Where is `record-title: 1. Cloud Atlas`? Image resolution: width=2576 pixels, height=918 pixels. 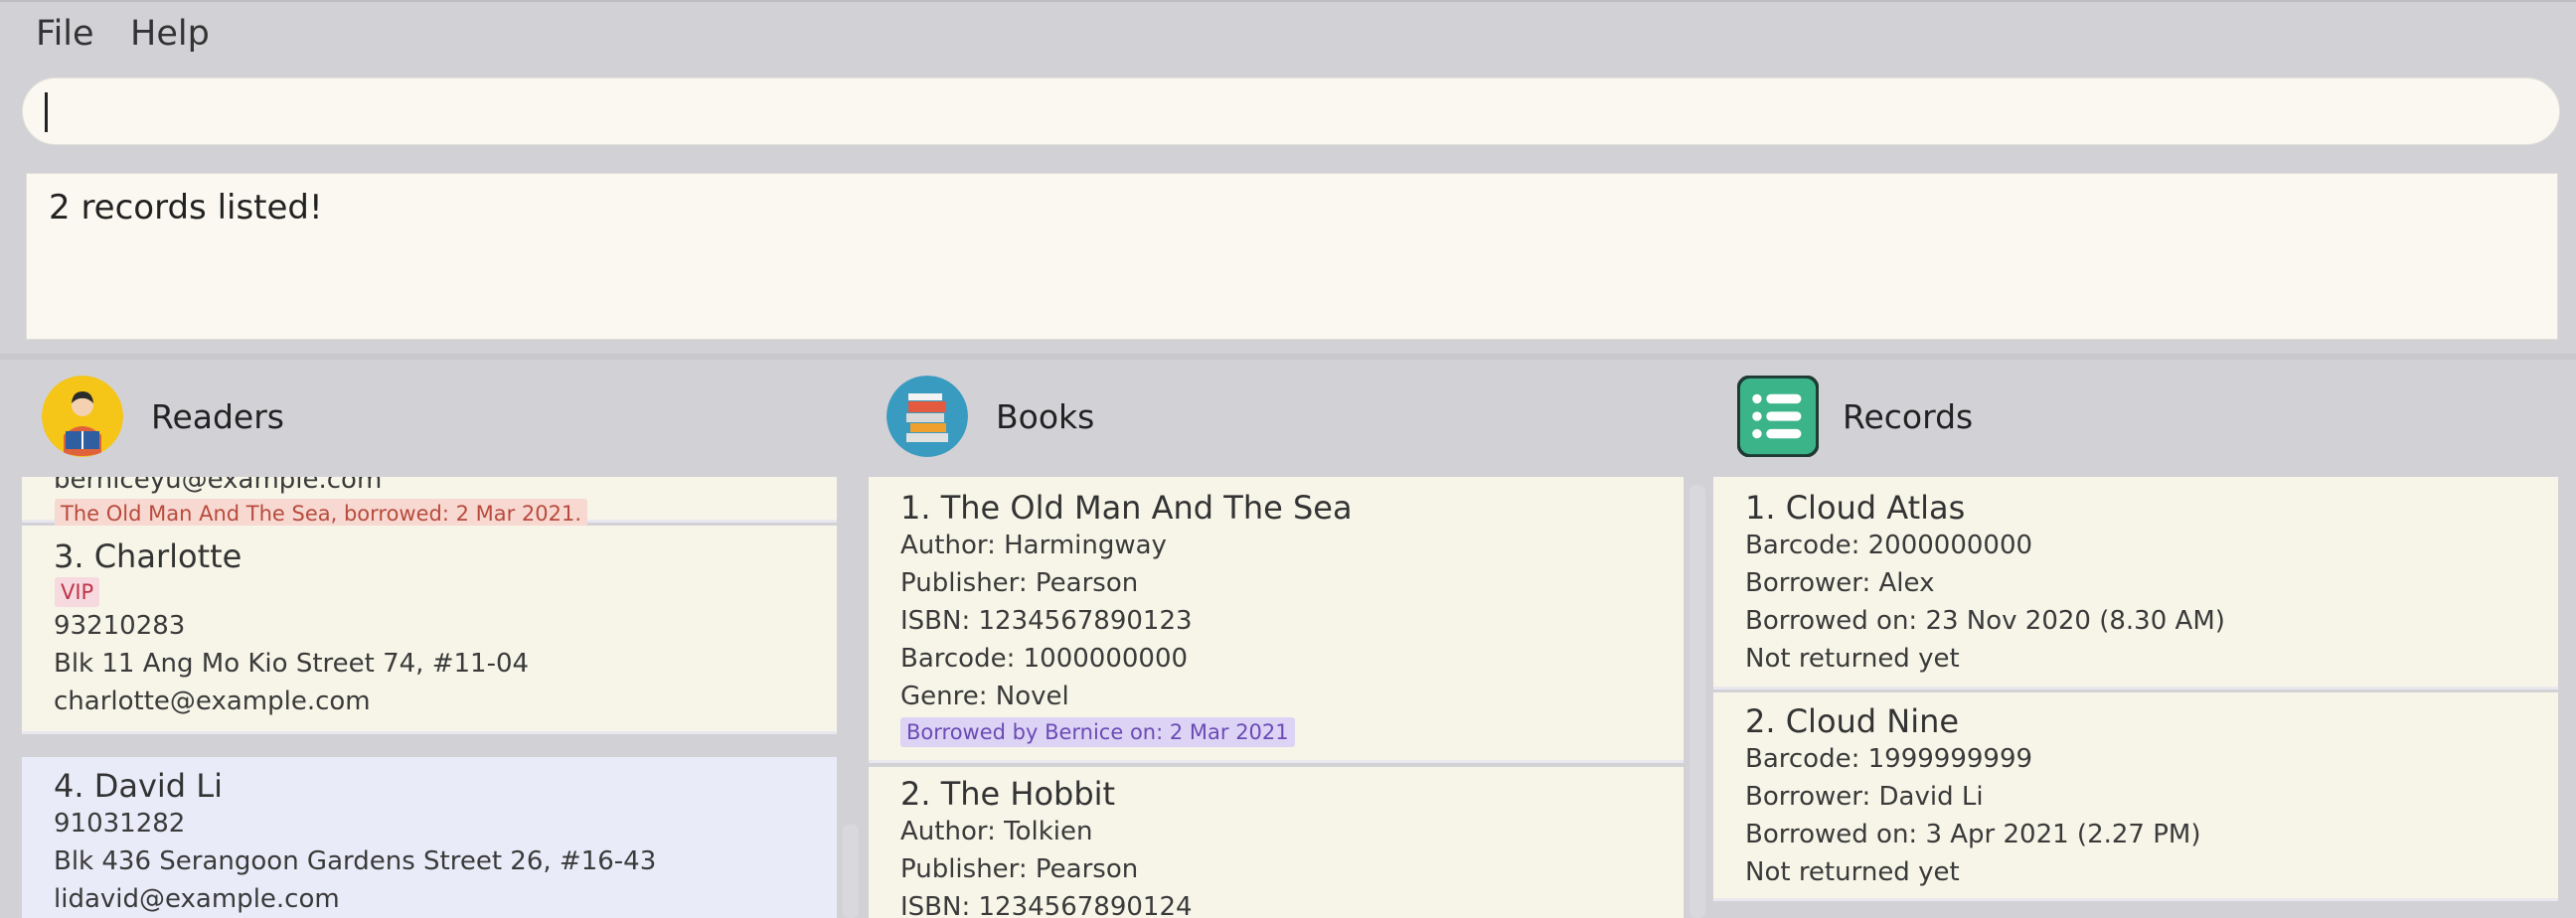 record-title: 1. Cloud Atlas is located at coordinates (1855, 508).